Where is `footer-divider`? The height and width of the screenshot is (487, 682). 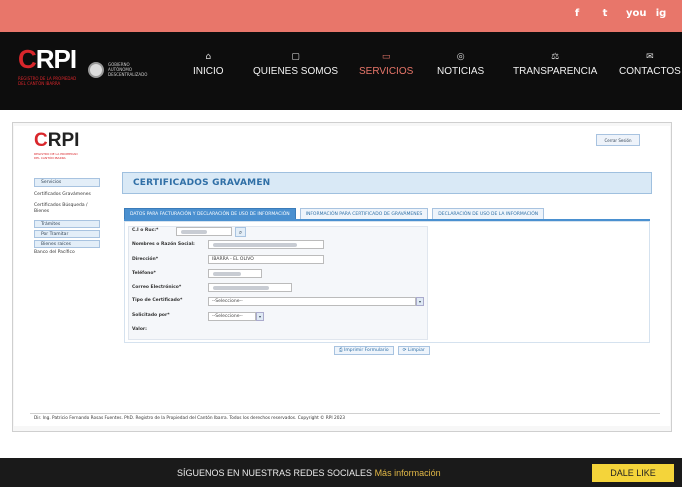
footer-divider is located at coordinates (345, 413).